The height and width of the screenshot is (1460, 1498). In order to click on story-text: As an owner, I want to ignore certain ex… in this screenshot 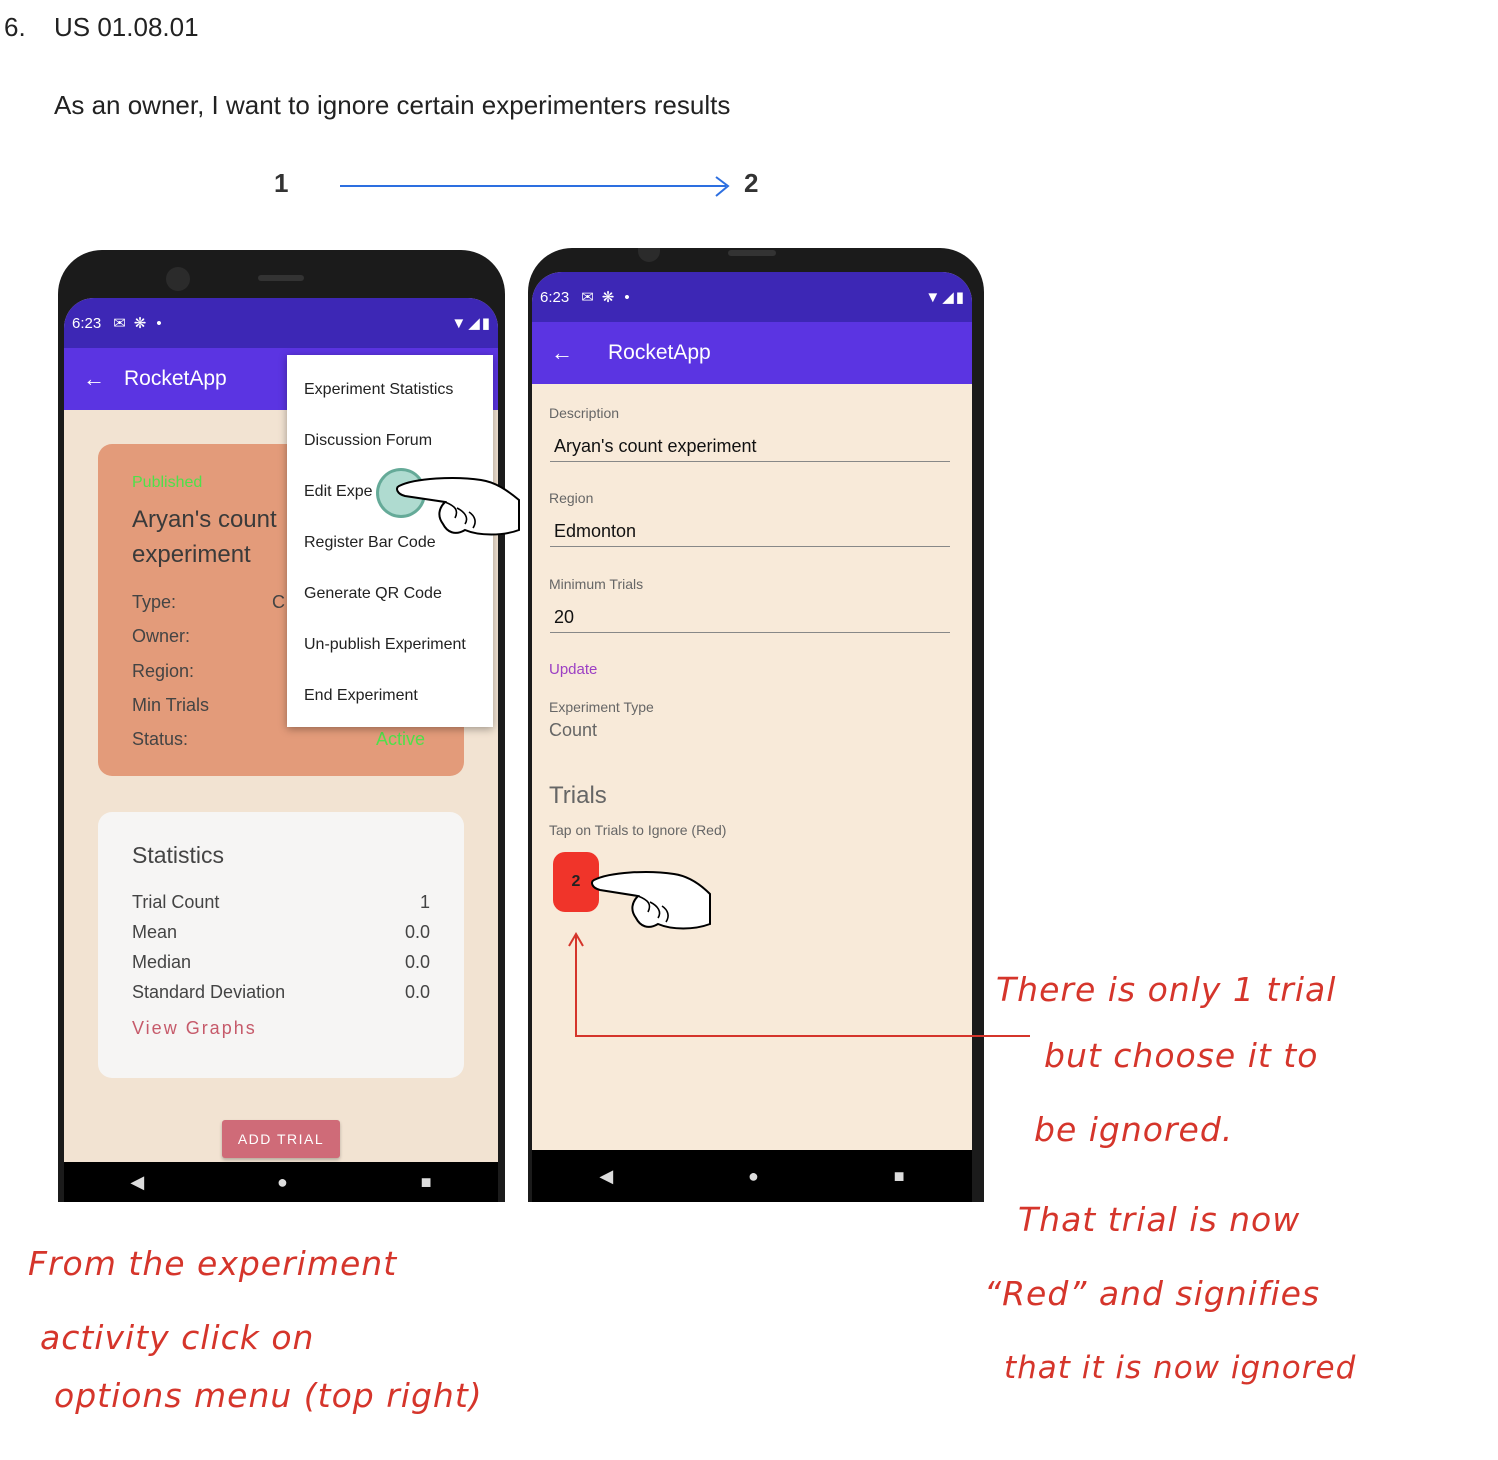, I will do `click(392, 105)`.